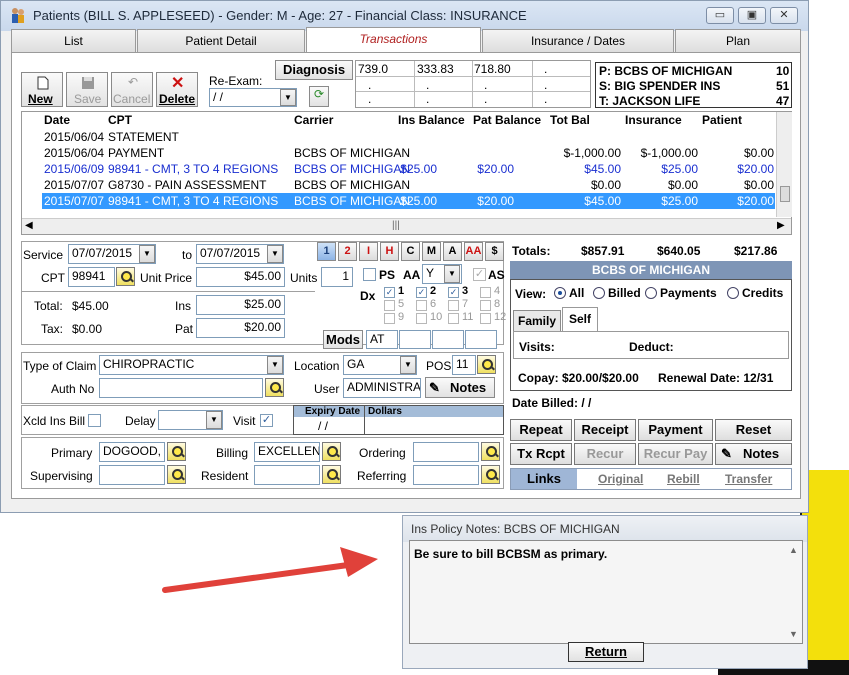 The image size is (849, 675). What do you see at coordinates (752, 15) in the screenshot?
I see `maximize-button: ▣` at bounding box center [752, 15].